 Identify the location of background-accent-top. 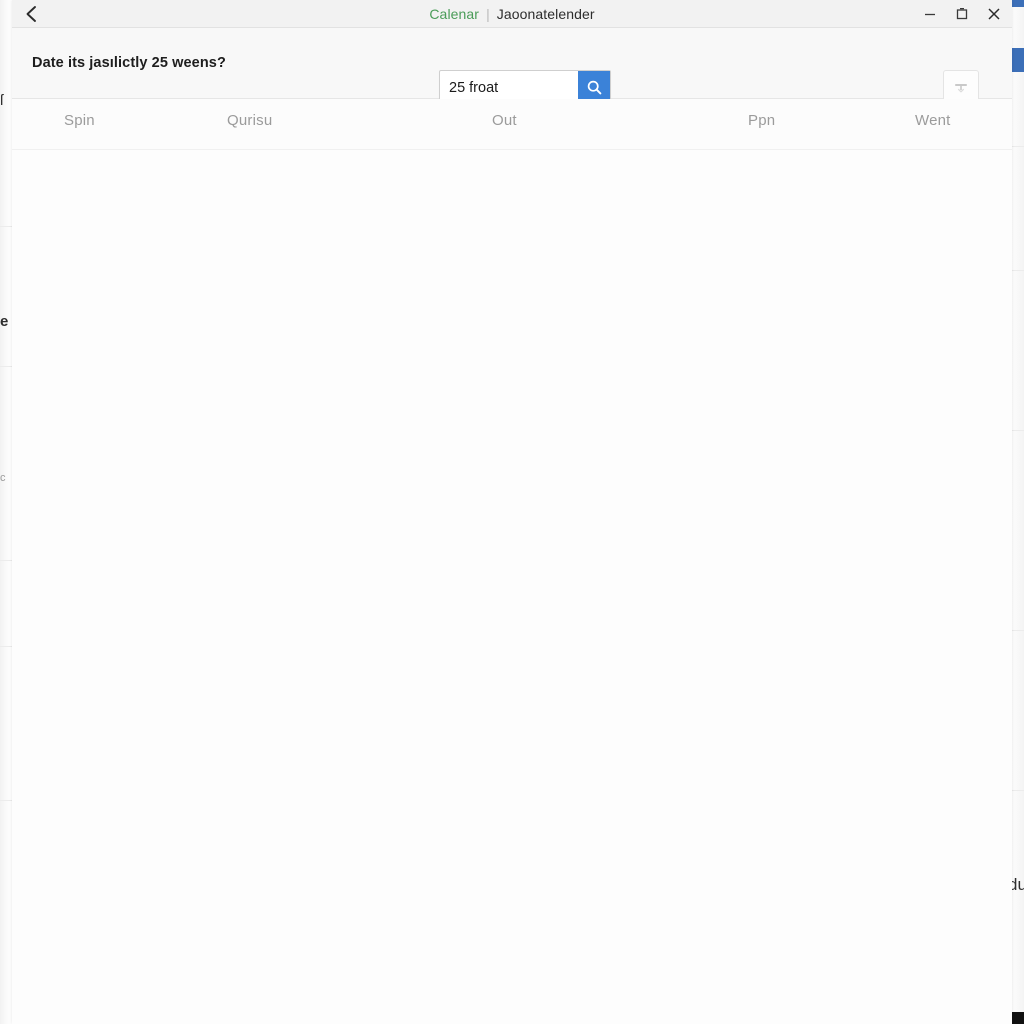
(1018, 3).